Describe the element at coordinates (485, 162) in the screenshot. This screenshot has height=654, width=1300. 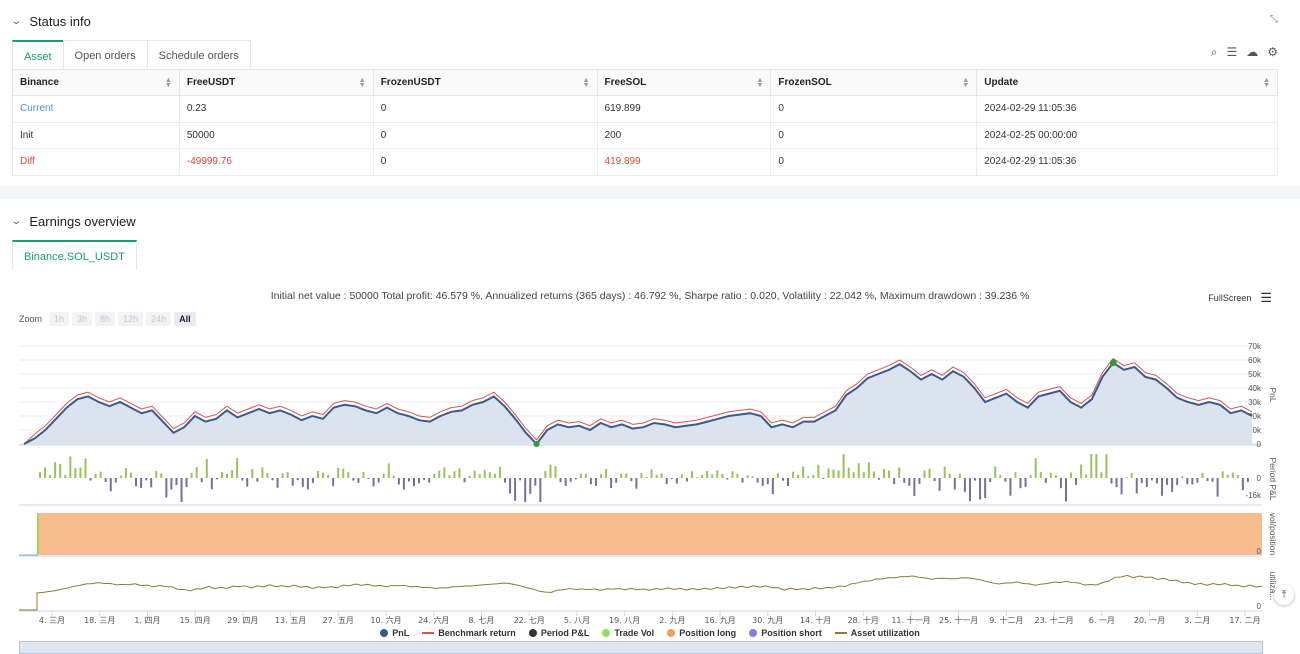
I see `table-cell: 0` at that location.